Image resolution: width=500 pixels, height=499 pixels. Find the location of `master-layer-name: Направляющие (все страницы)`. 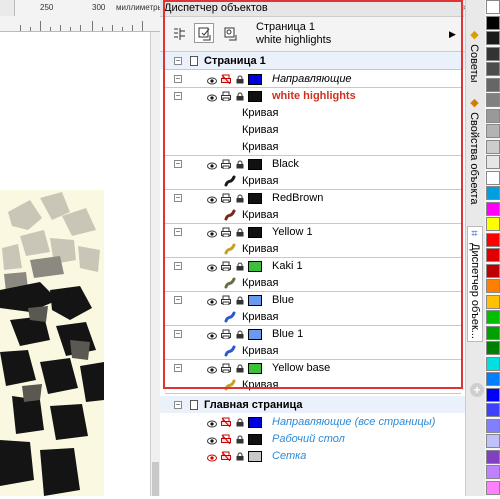

master-layer-name: Направляющие (все страницы) is located at coordinates (353, 422).